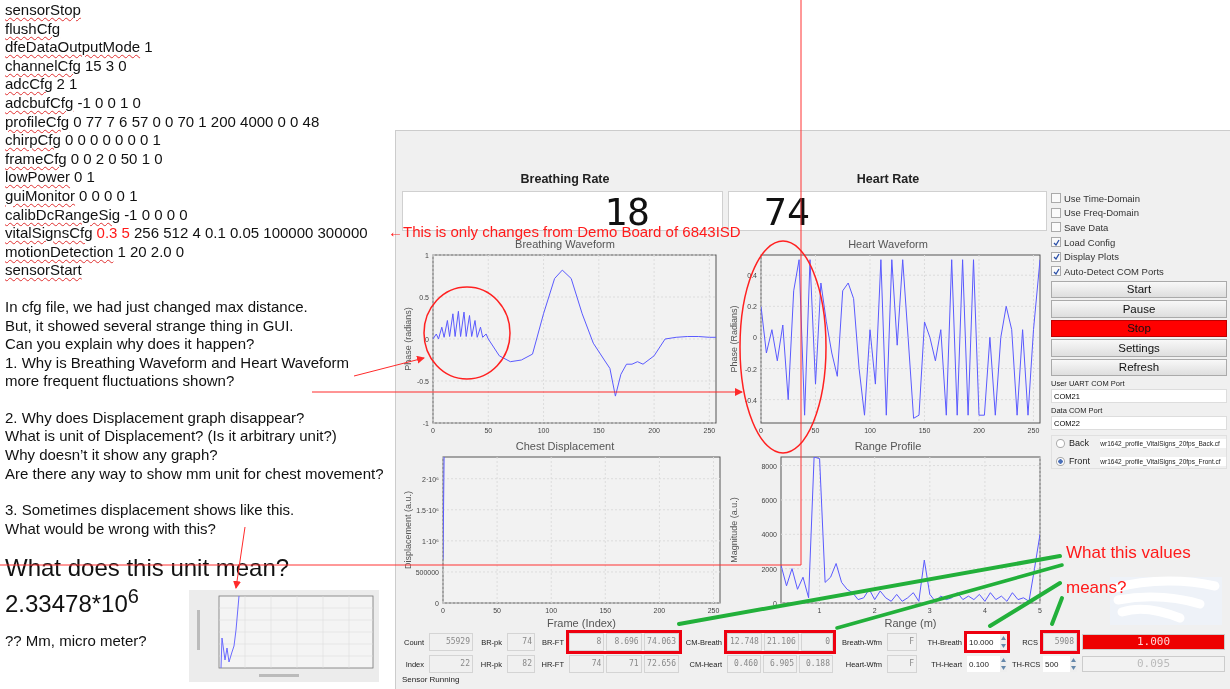  What do you see at coordinates (96, 215) in the screenshot?
I see `config-line: calibDcRangeSig -1 0 0 0 0` at bounding box center [96, 215].